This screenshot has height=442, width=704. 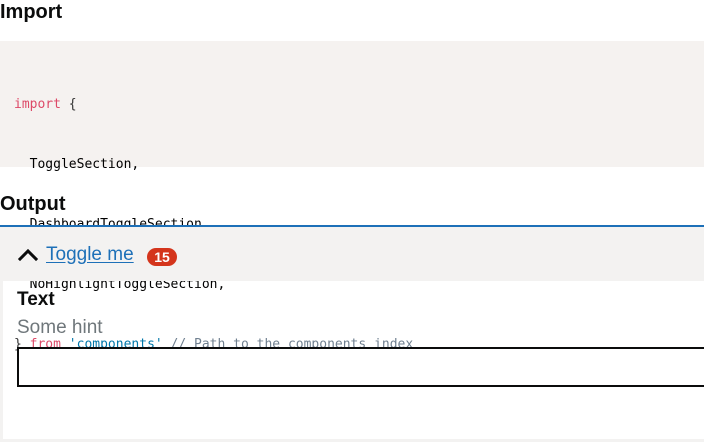 I want to click on code-brace-open: {, so click(x=68, y=104).